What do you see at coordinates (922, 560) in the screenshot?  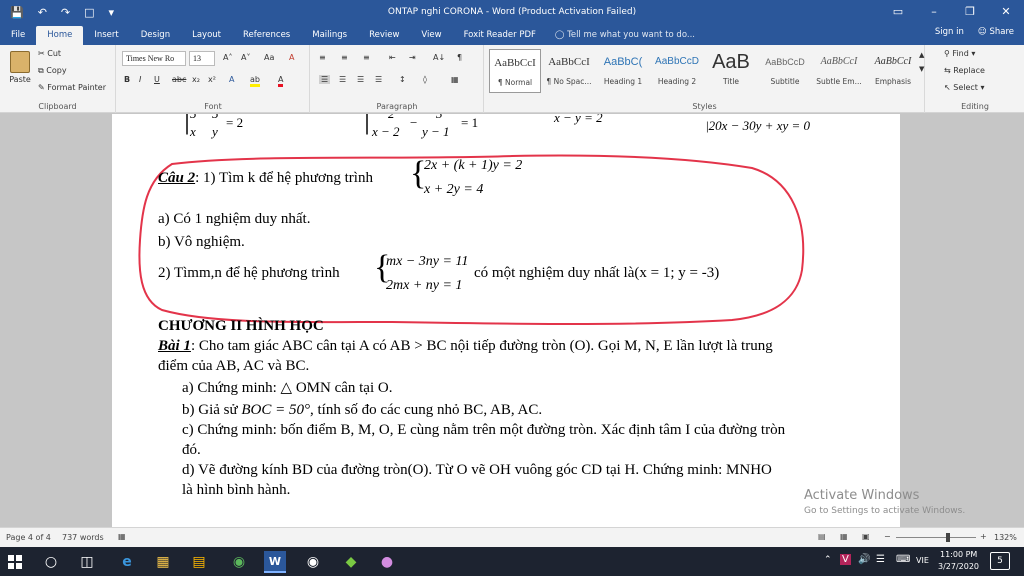 I see `language-indicator: VIE` at bounding box center [922, 560].